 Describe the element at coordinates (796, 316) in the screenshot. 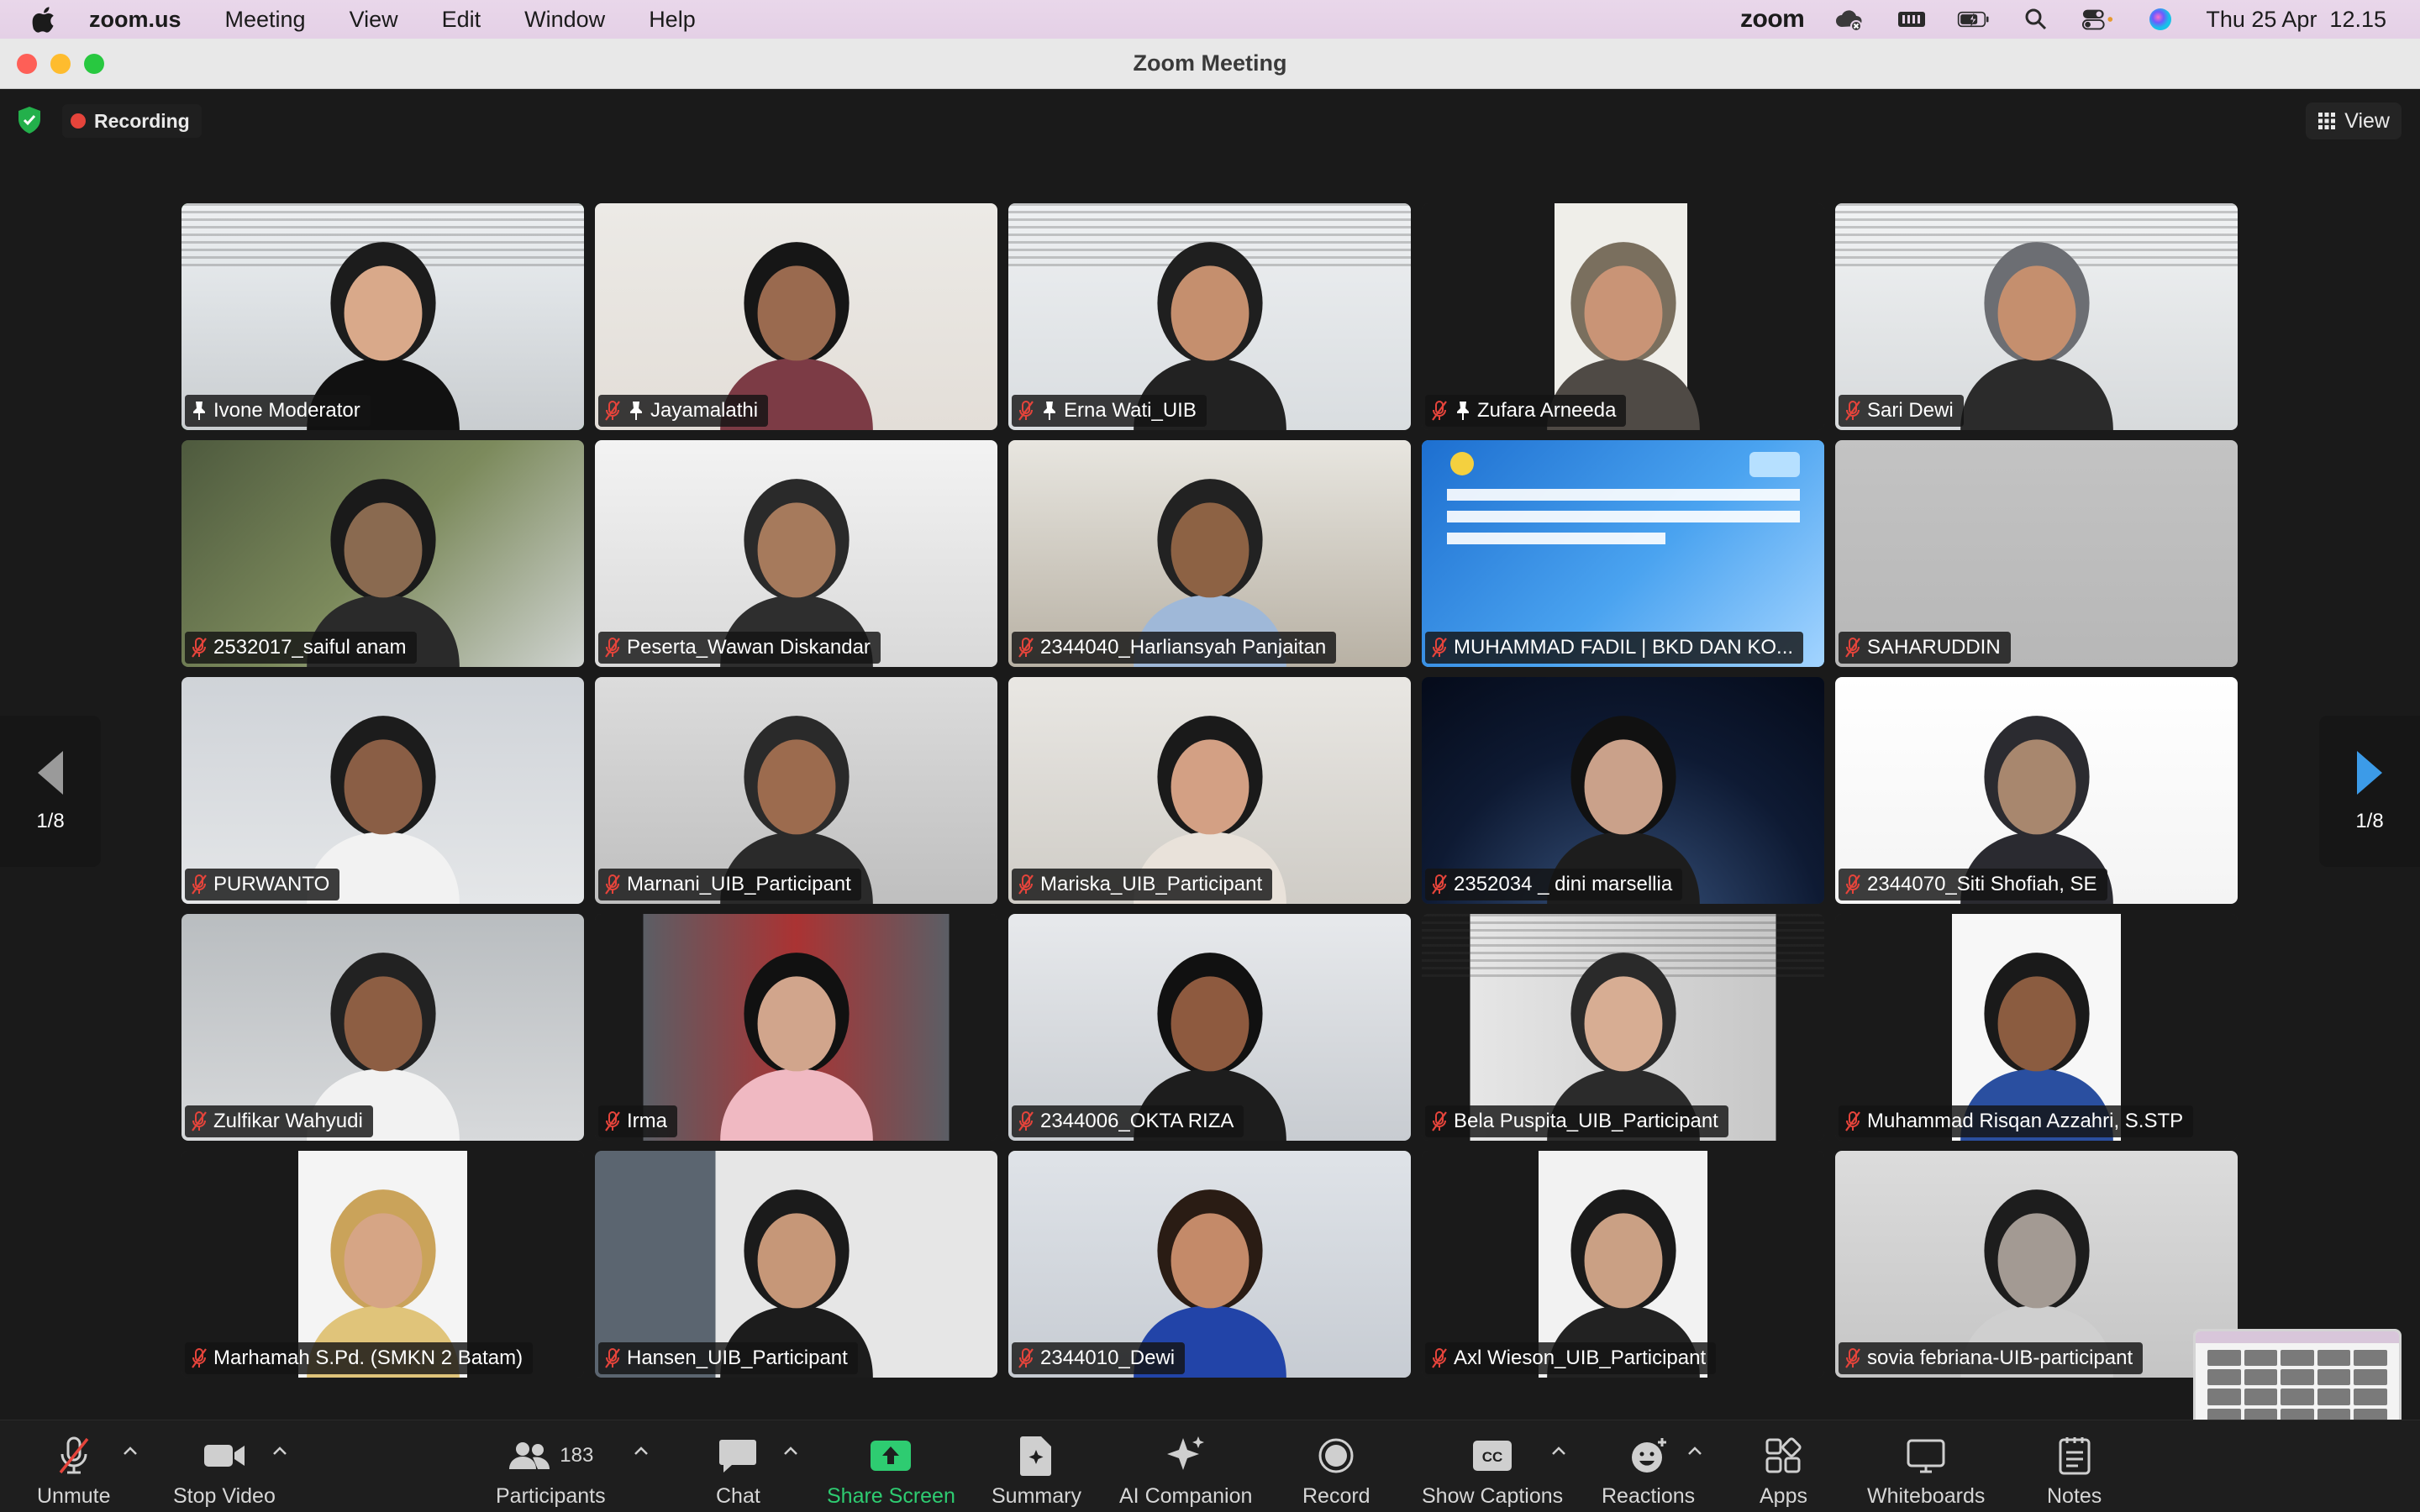

I see `participant-tile: Jayamalathi` at that location.